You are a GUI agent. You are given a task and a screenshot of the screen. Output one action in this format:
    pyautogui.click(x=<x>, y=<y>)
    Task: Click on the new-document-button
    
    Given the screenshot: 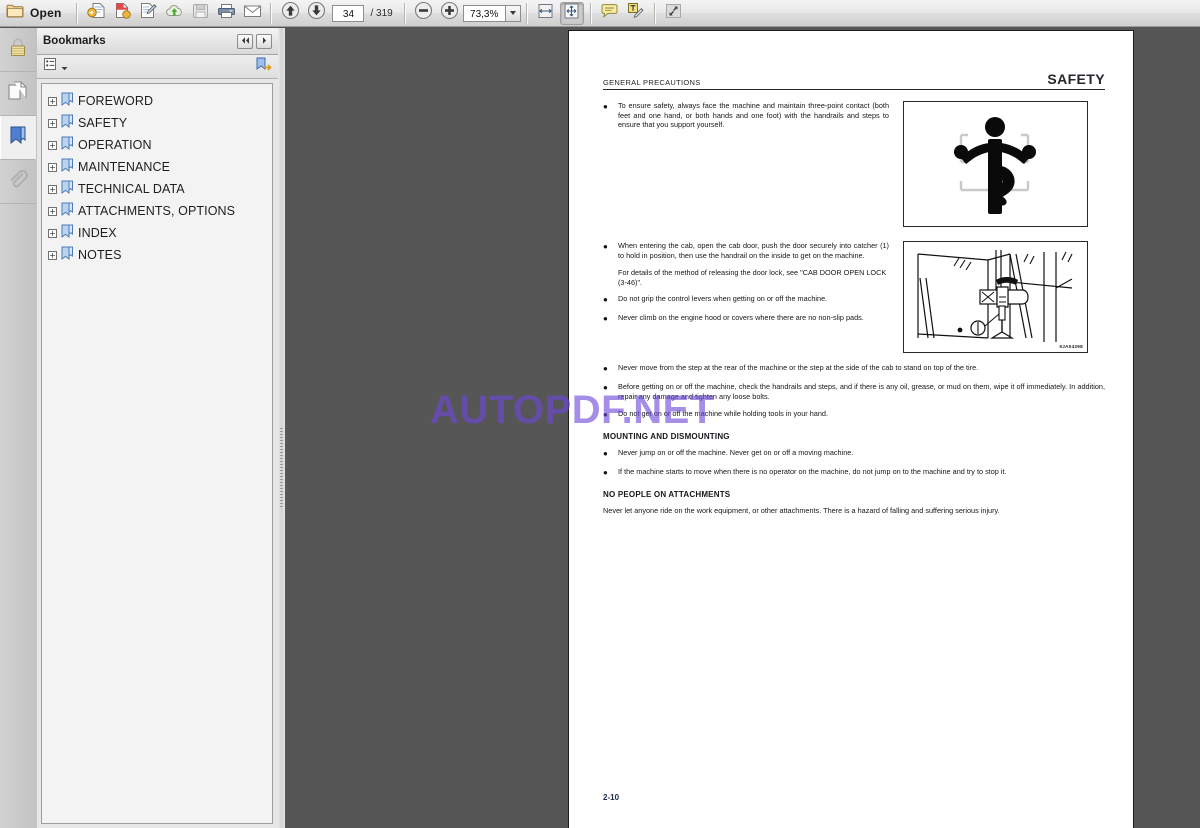 What is the action you would take?
    pyautogui.click(x=122, y=13)
    